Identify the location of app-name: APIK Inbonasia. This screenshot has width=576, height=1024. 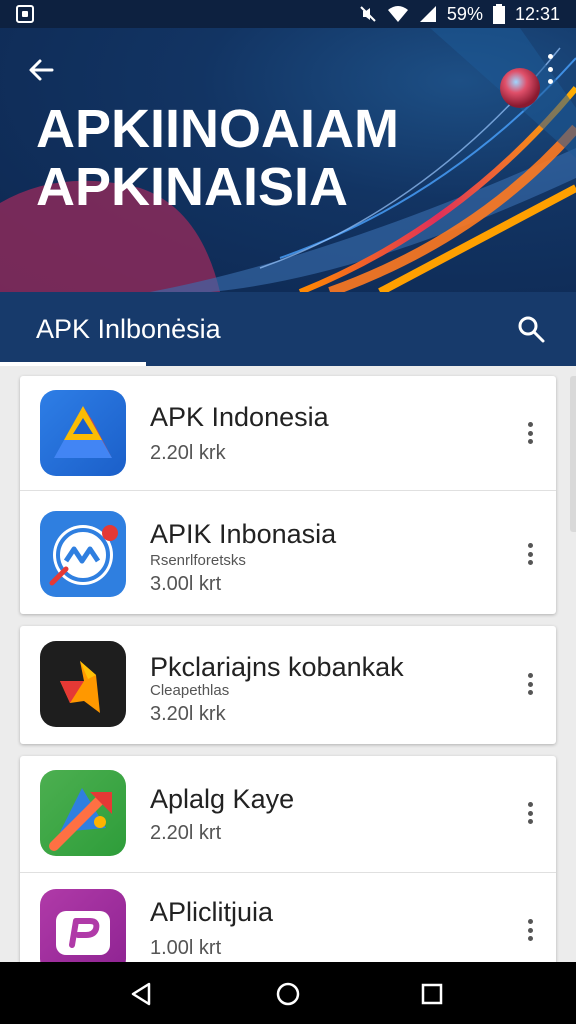
(243, 534).